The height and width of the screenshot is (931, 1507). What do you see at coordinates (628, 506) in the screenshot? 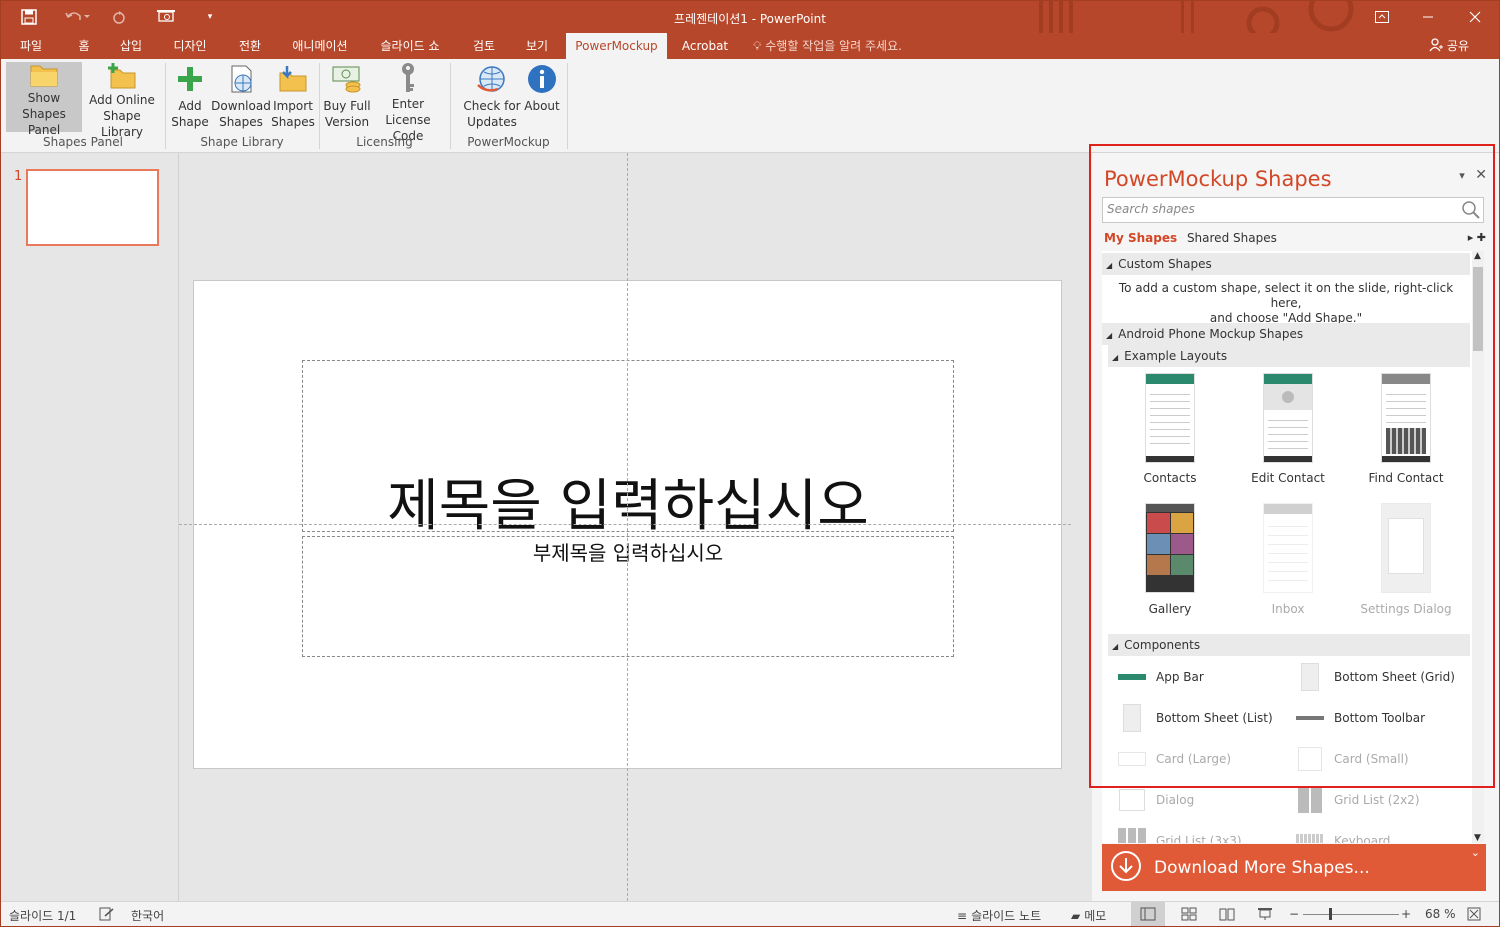
I see `title-placeholder-text: 제목을 입력하십시오` at bounding box center [628, 506].